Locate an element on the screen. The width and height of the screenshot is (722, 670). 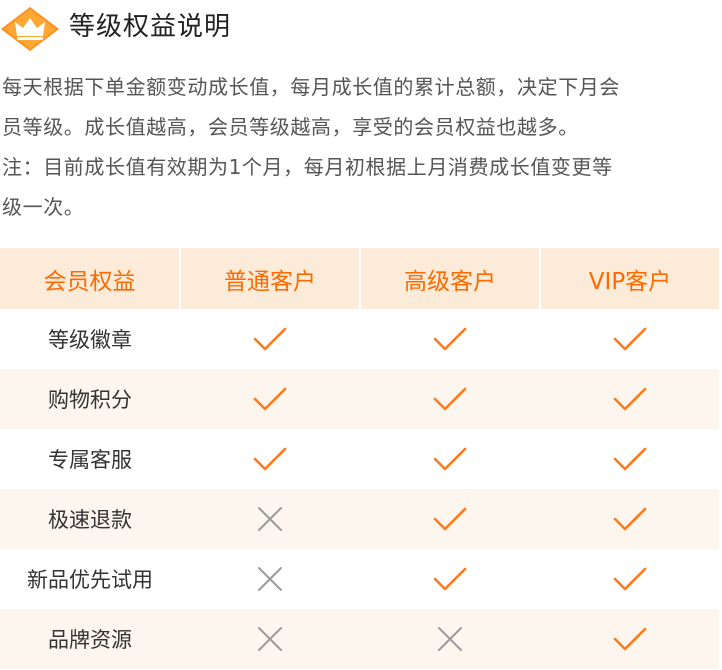
benefit-name: 等级徽章 is located at coordinates (90, 339).